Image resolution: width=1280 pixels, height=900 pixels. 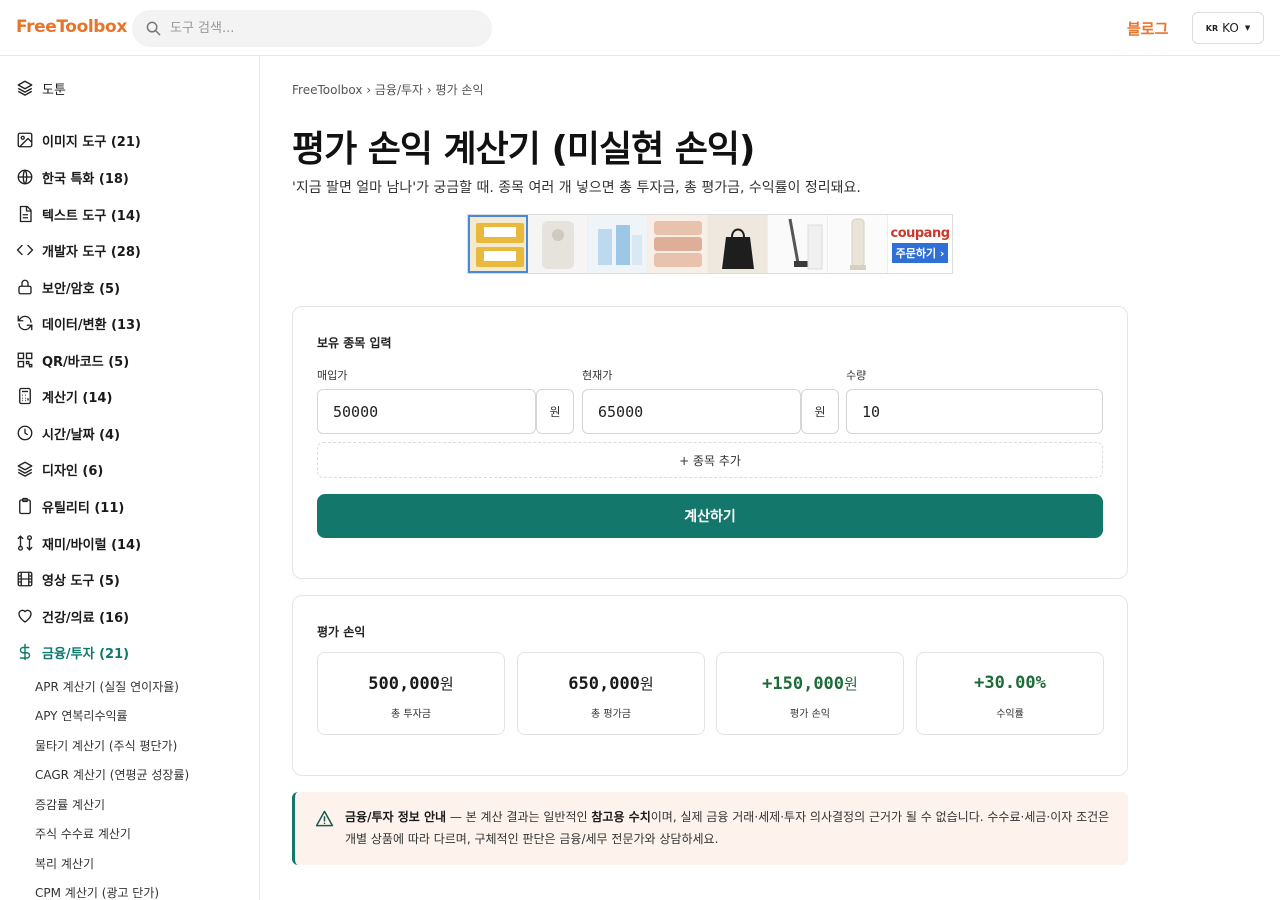 I want to click on sidebar-item-label: 시간/날짜 (4), so click(x=81, y=435).